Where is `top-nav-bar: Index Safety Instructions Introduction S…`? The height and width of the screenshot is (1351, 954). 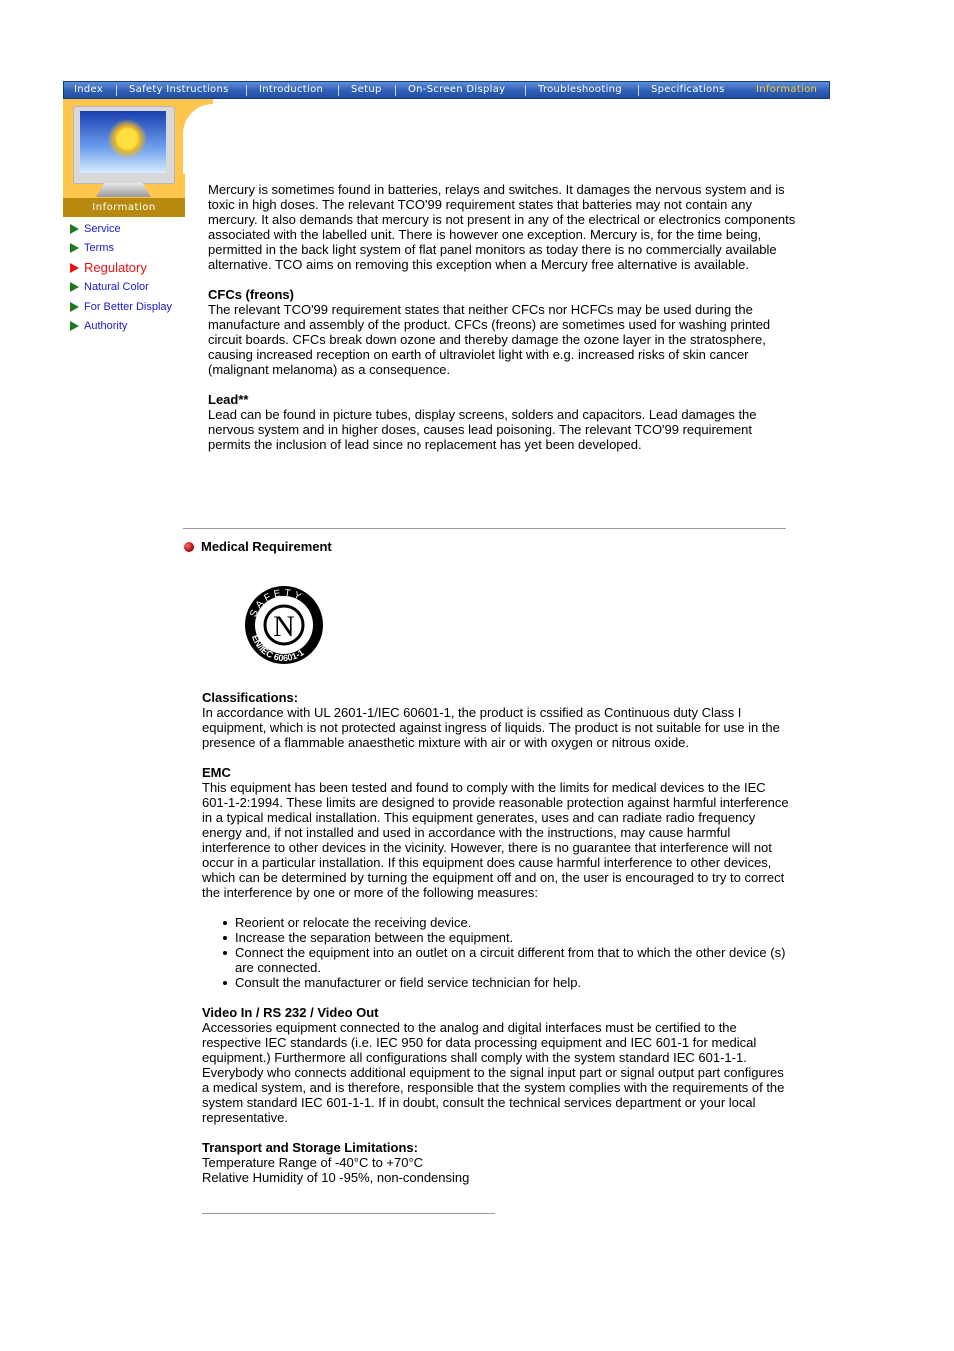
top-nav-bar: Index Safety Instructions Introduction S… is located at coordinates (446, 90).